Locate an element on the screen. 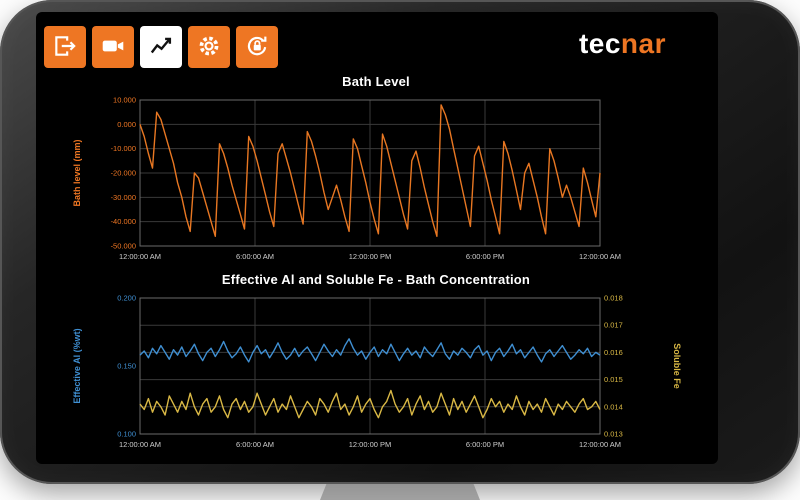 The width and height of the screenshot is (800, 500). lock-button is located at coordinates (257, 47).